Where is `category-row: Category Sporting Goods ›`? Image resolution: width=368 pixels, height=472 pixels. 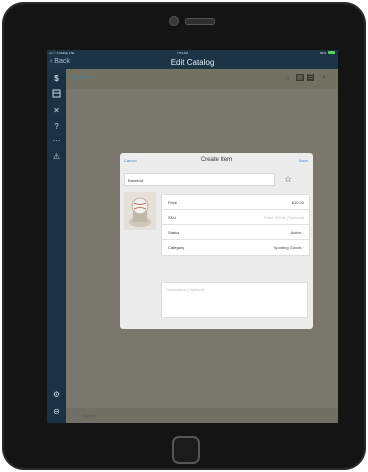 category-row: Category Sporting Goods › is located at coordinates (235, 247).